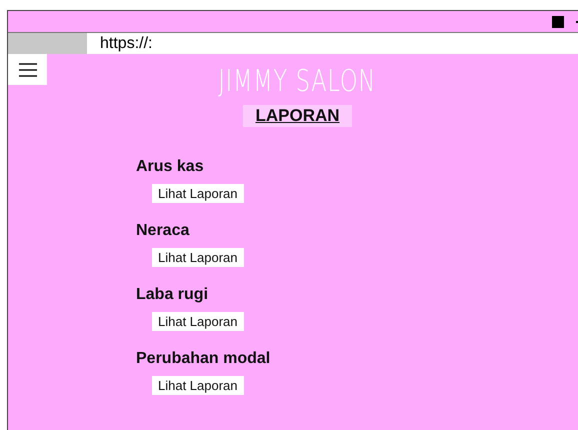 Image resolution: width=578 pixels, height=430 pixels. What do you see at coordinates (163, 231) in the screenshot?
I see `report-title: Neraca` at bounding box center [163, 231].